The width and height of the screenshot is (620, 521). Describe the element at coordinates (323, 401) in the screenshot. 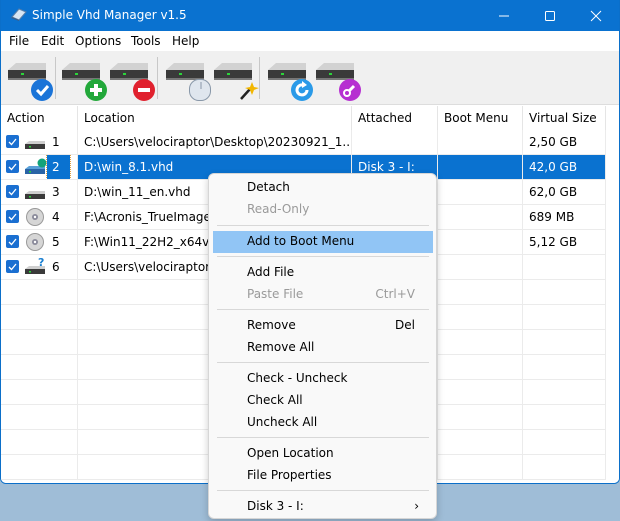

I see `context-menu-item-check-all: Check All` at that location.